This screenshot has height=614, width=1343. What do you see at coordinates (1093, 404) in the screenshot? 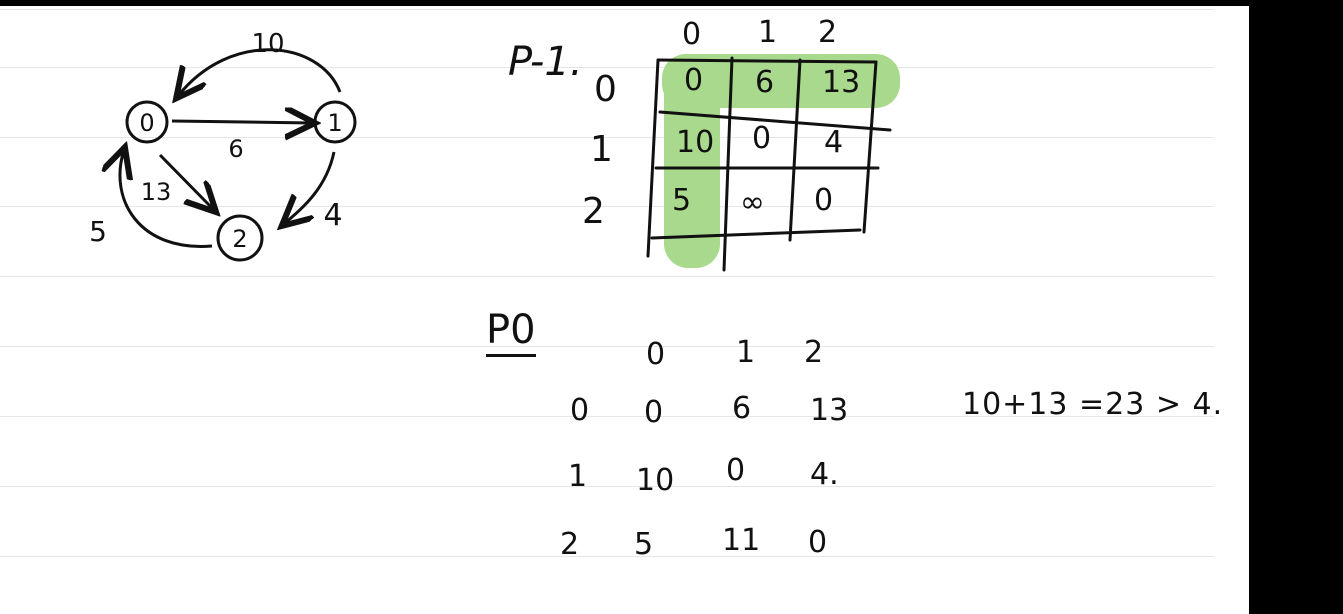
I see `annotation-note: 10+13 =23 > 4.` at bounding box center [1093, 404].